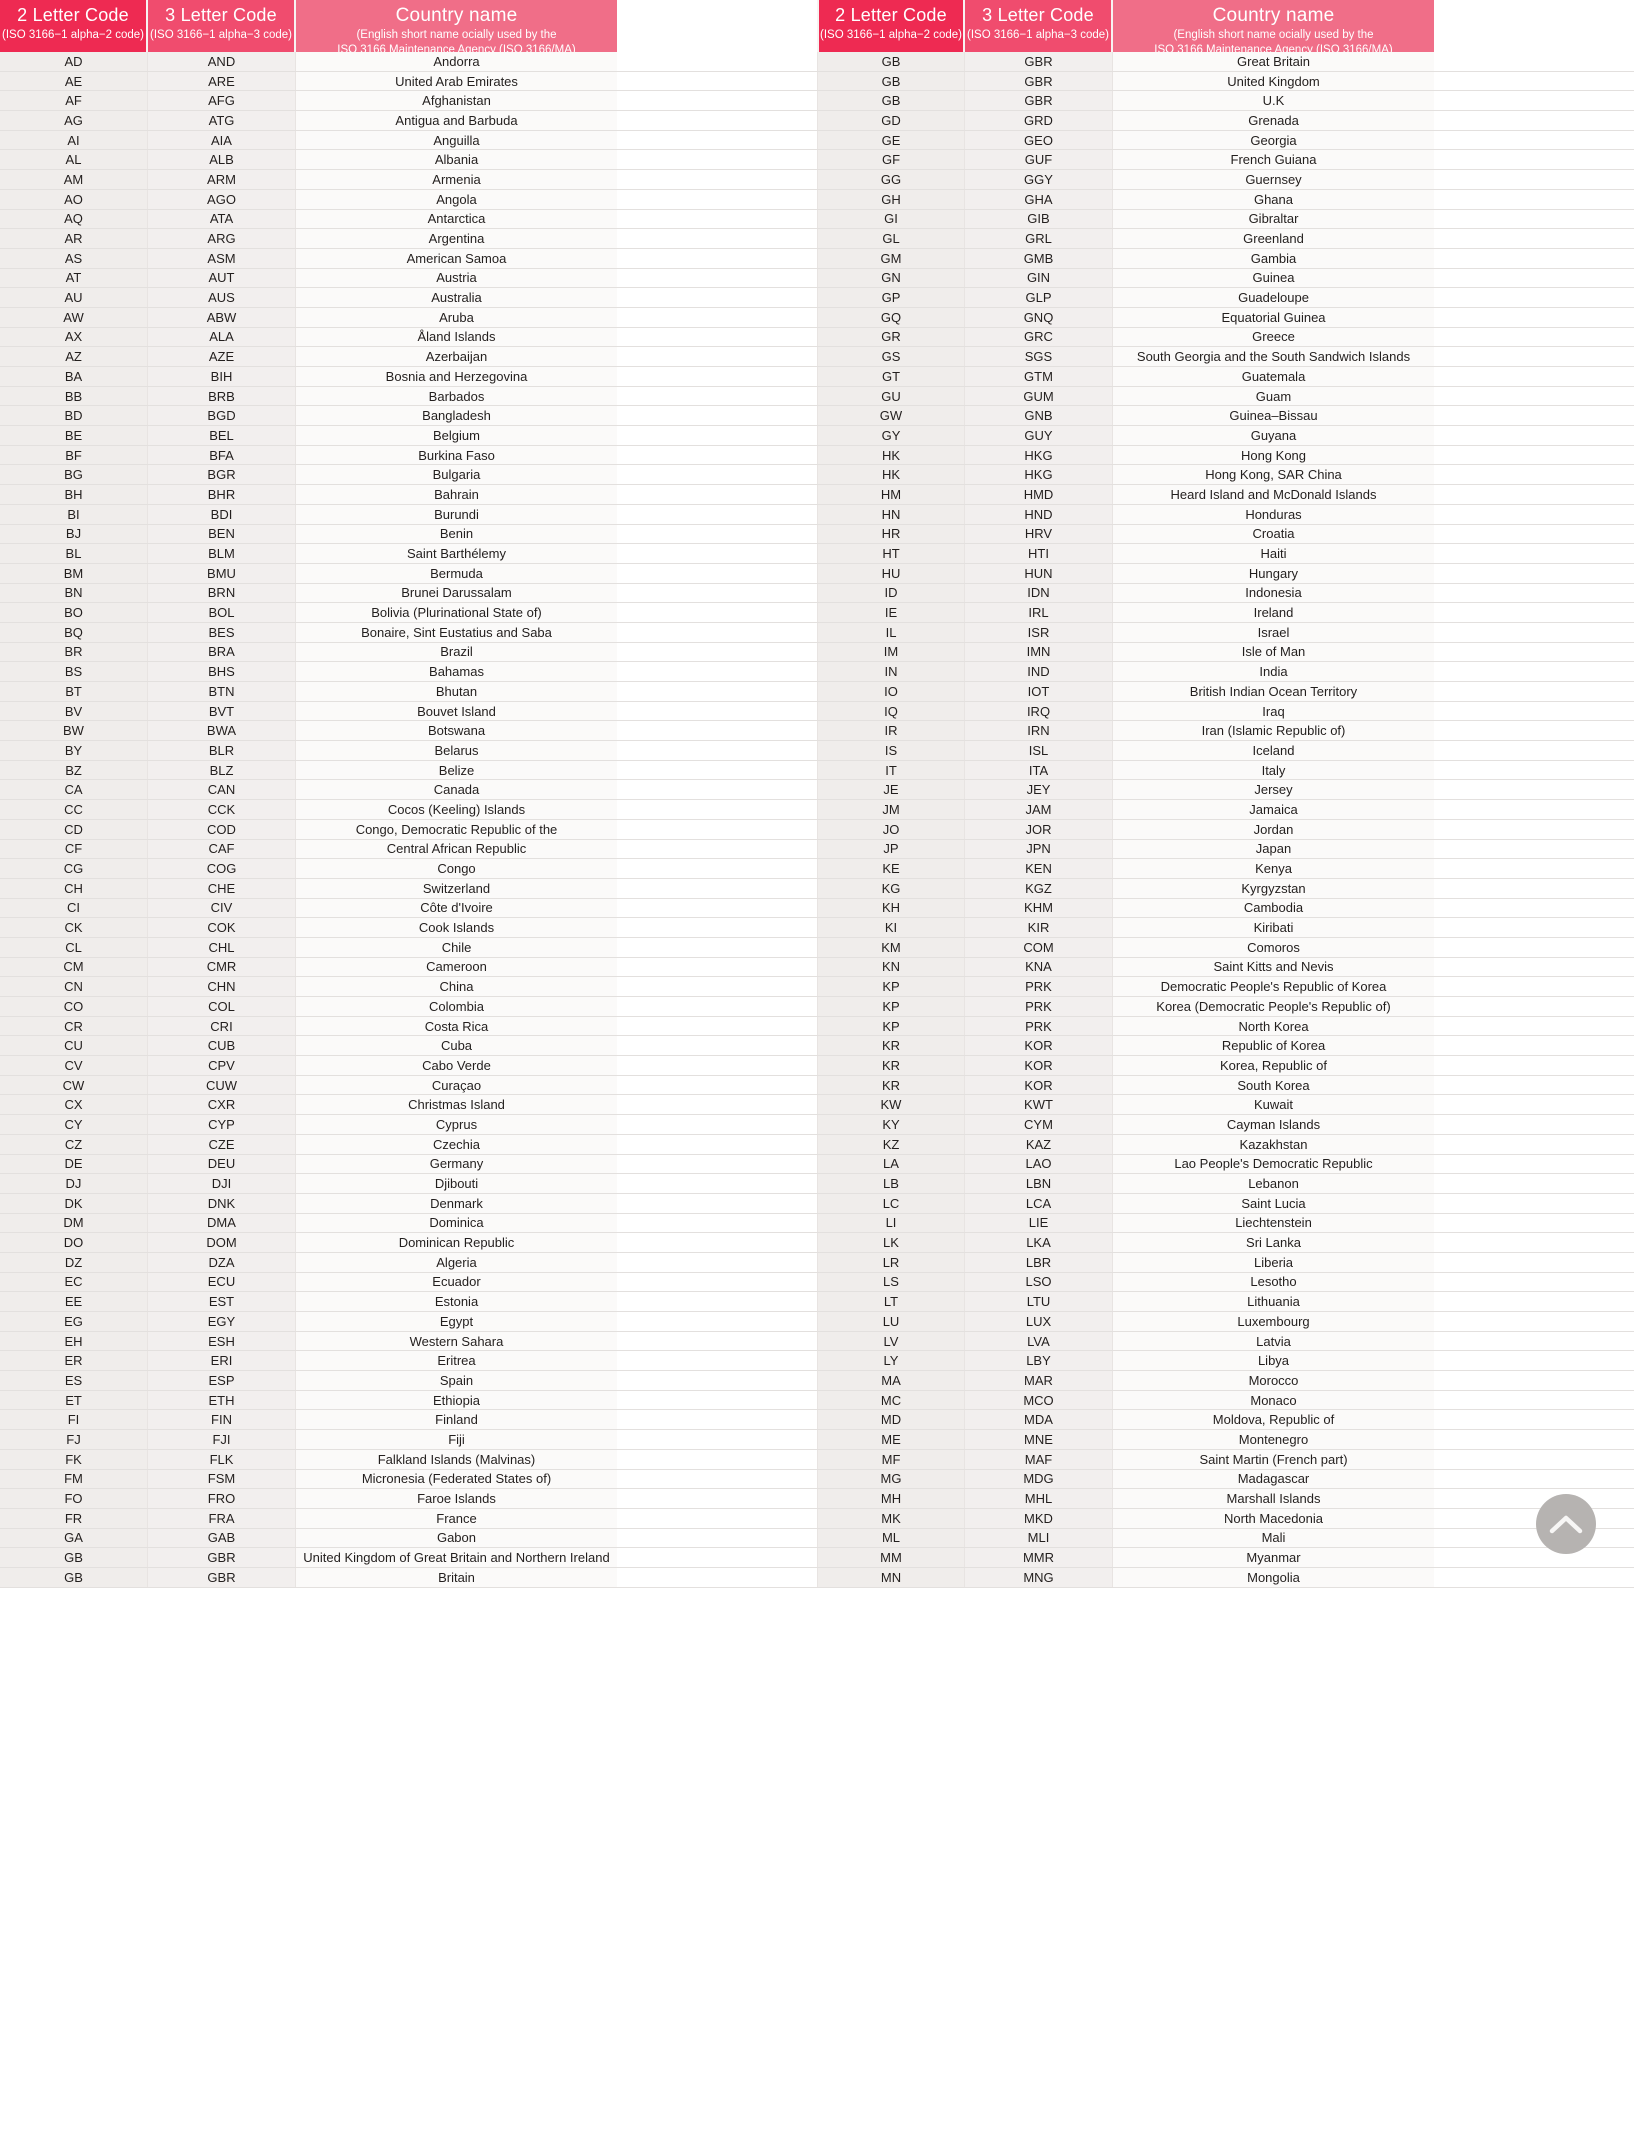  Describe the element at coordinates (1039, 337) in the screenshot. I see `cell-3-letter-code: GRC` at that location.